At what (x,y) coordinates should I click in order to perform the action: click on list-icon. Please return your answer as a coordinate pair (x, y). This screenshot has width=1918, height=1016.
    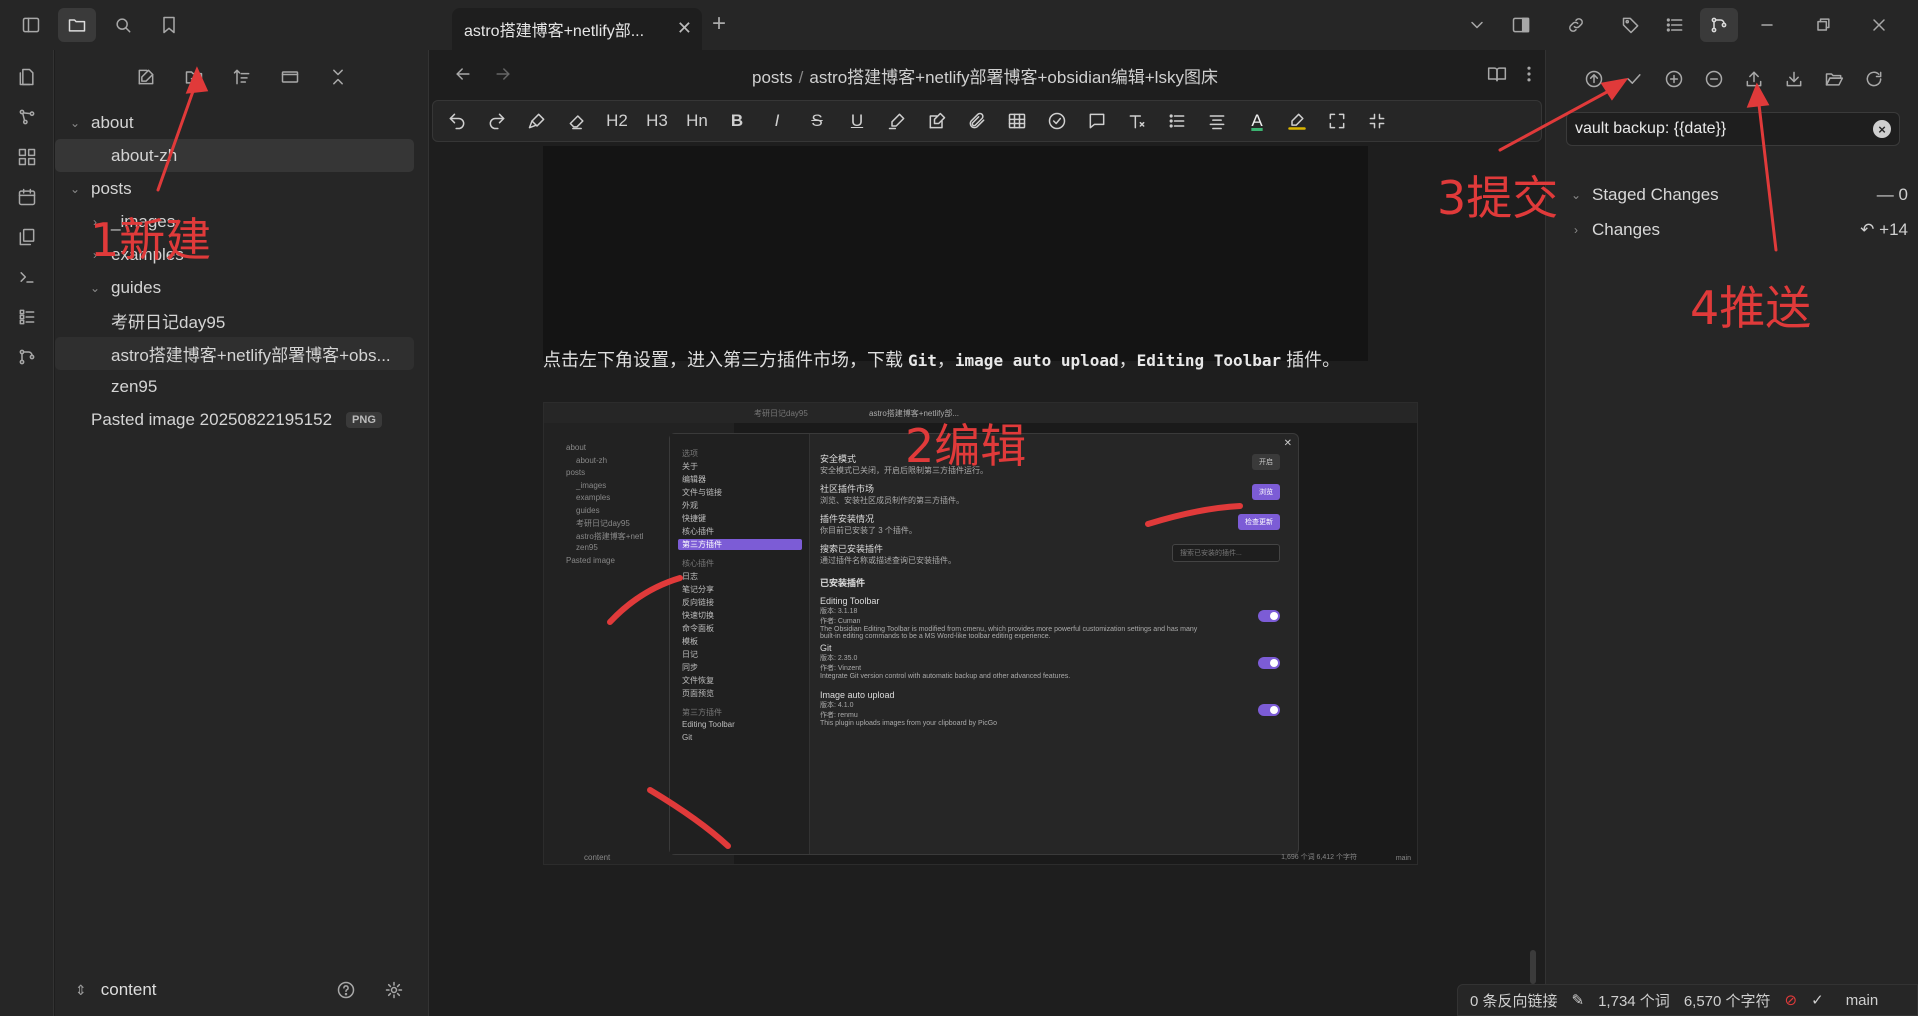
    Looking at the image, I should click on (27, 317).